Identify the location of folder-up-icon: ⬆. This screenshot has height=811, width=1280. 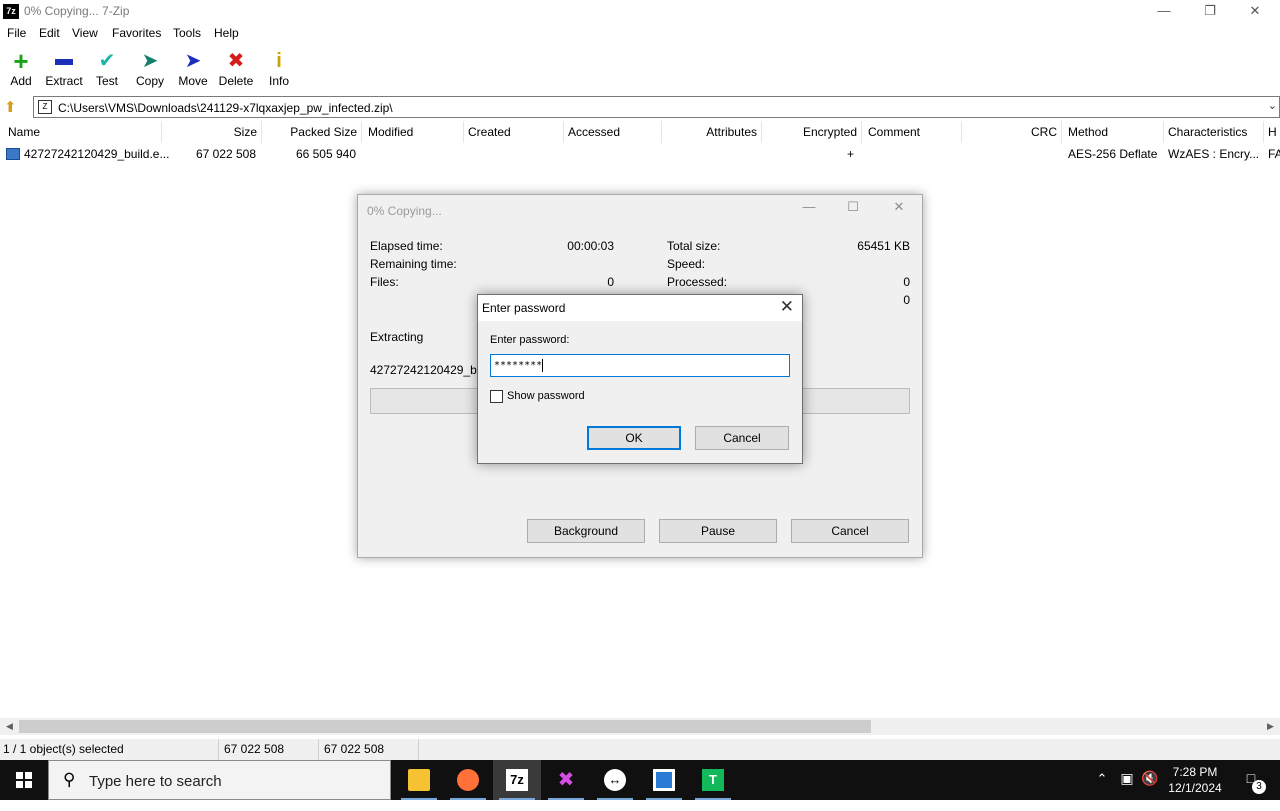
(13, 107).